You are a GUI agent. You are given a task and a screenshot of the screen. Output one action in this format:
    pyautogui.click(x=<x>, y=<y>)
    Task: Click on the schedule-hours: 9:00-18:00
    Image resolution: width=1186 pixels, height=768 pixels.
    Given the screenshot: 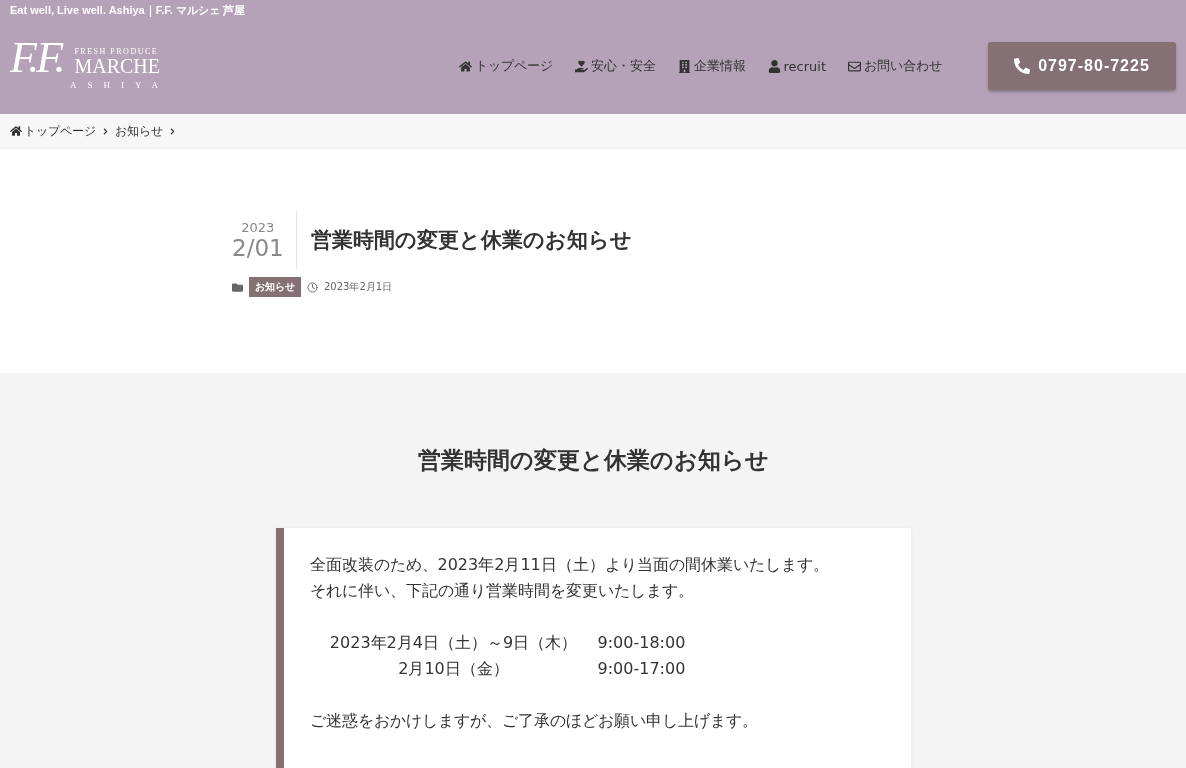 What is the action you would take?
    pyautogui.click(x=642, y=643)
    